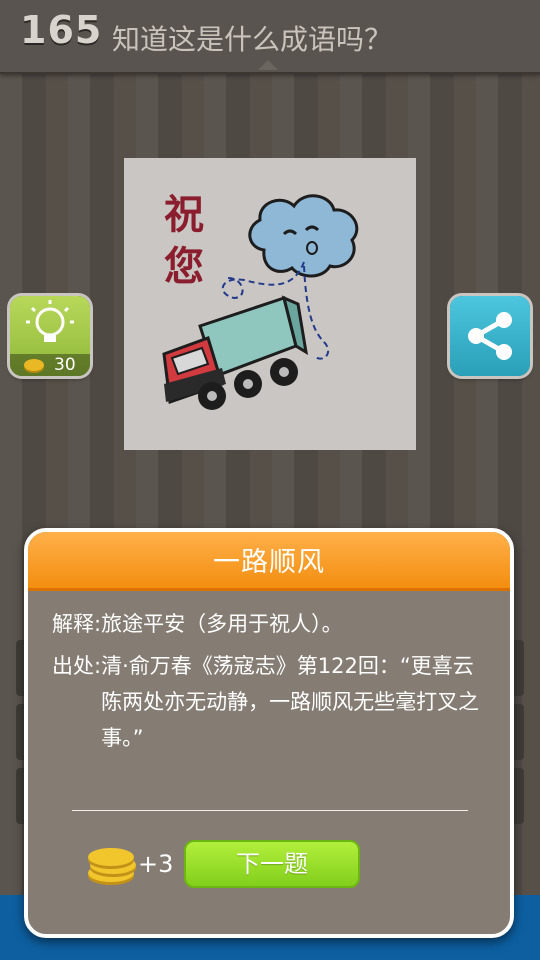 The height and width of the screenshot is (960, 540). I want to click on lightbulb-icon, so click(50, 321).